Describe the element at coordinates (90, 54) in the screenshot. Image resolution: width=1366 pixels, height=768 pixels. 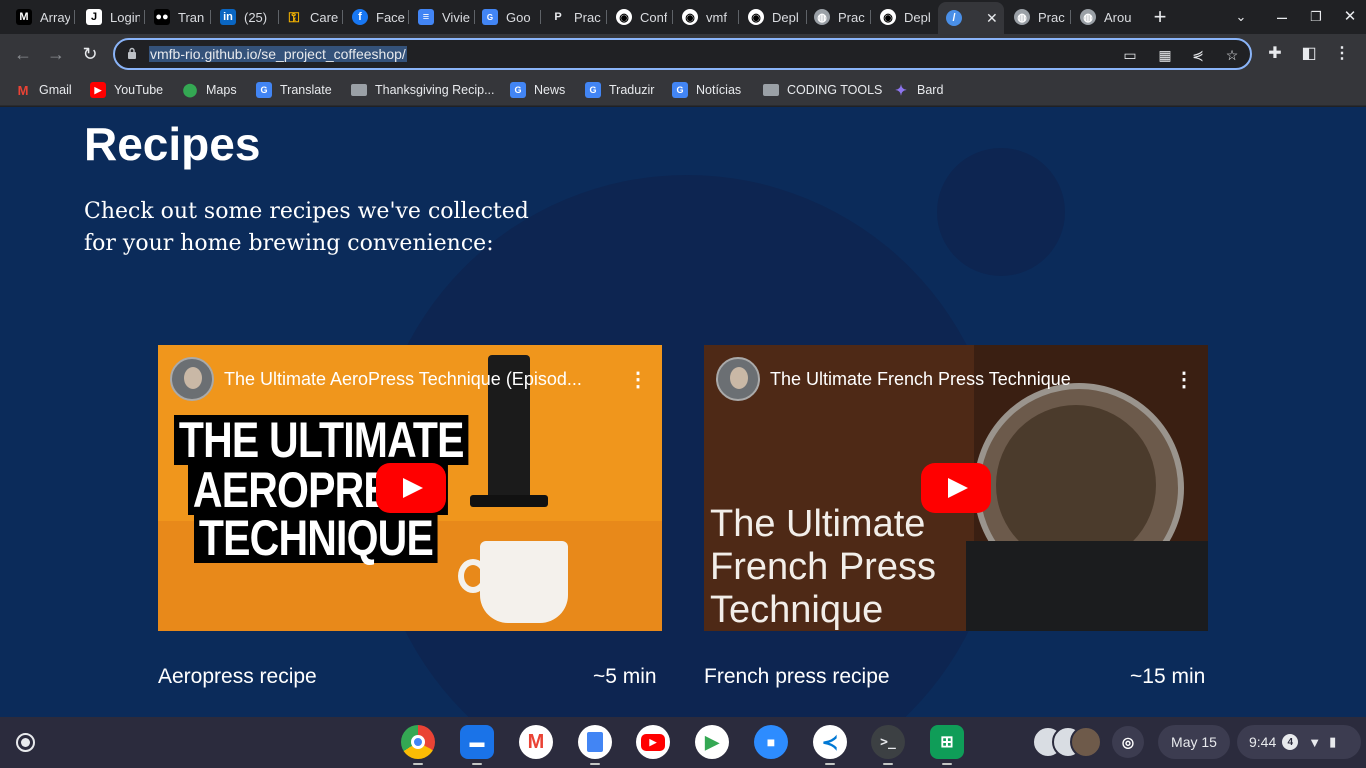
I see `reload-icon: ↻` at that location.